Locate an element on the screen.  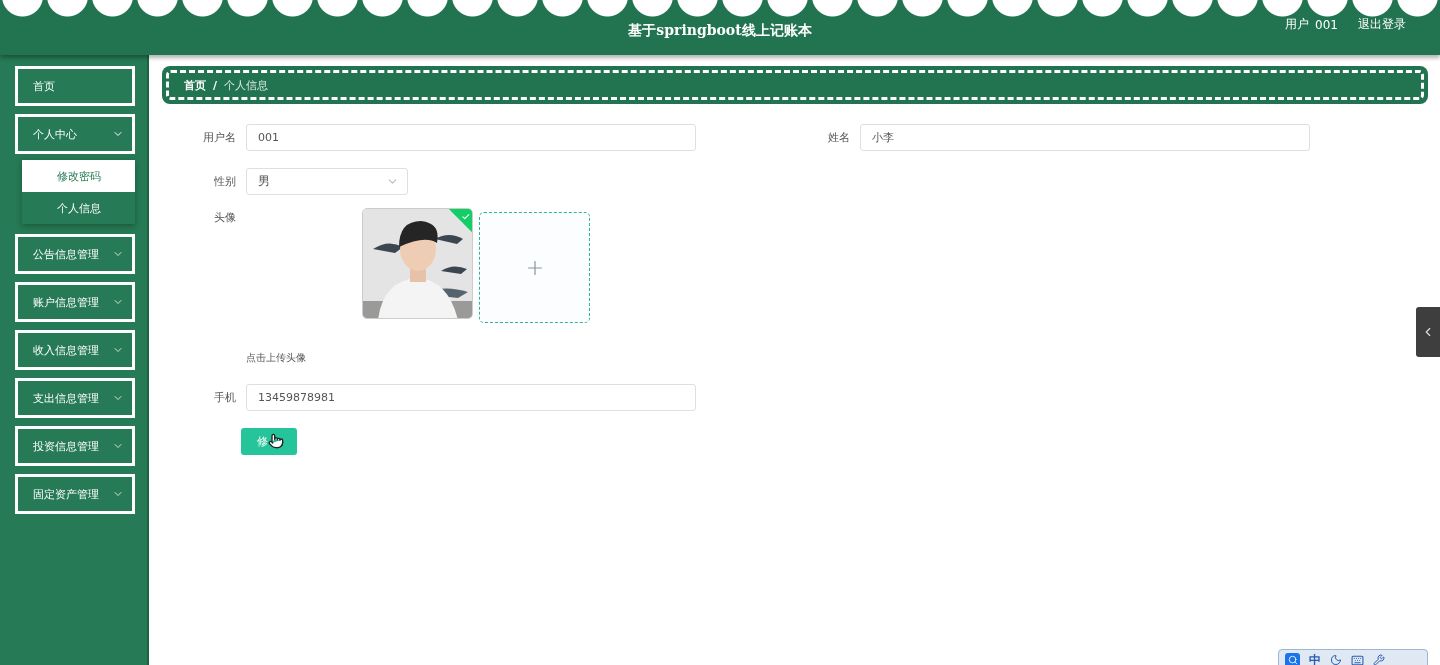
input-mode-toggle: 中 is located at coordinates (1315, 658).